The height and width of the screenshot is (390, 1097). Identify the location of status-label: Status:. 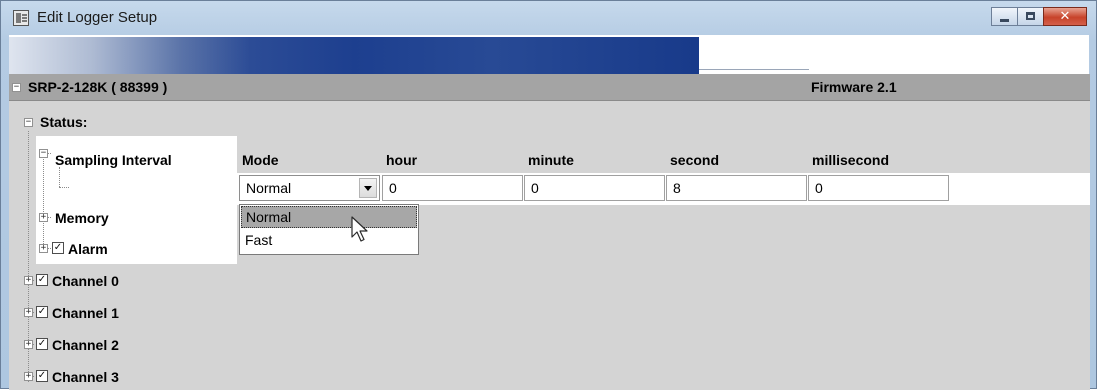
(64, 122).